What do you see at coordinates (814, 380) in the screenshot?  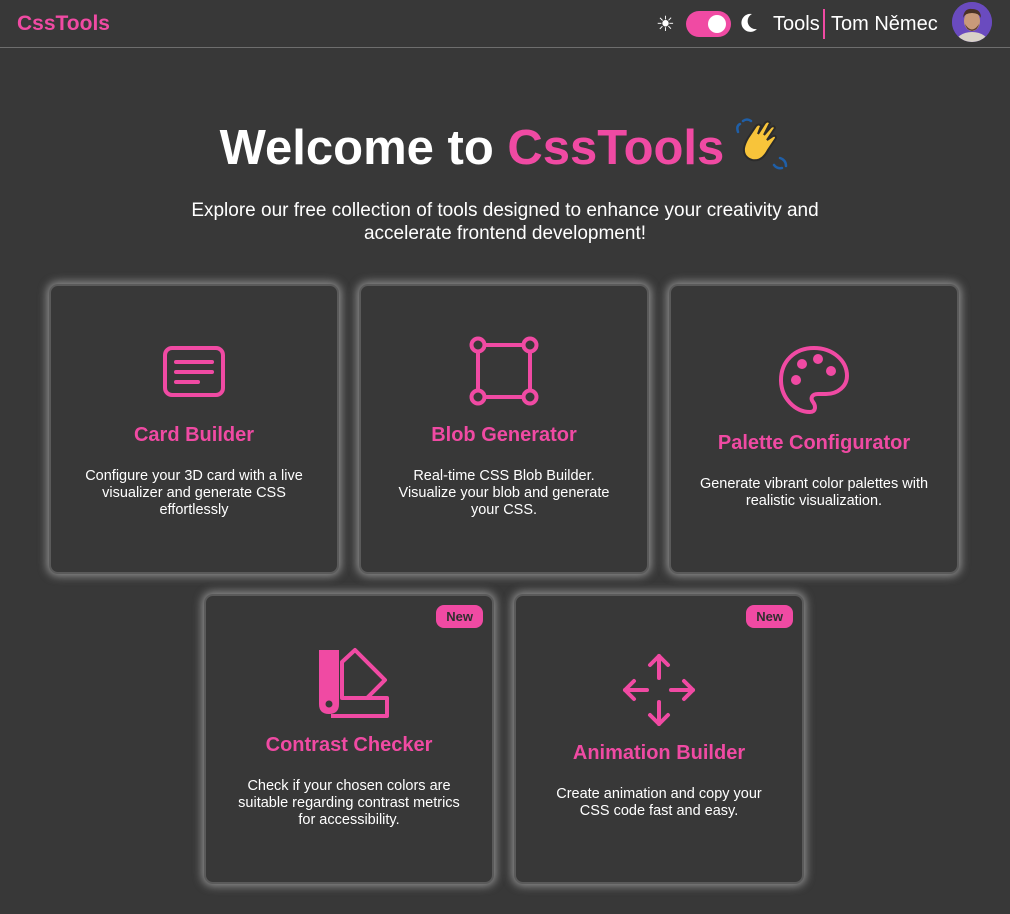 I see `palette-icon` at bounding box center [814, 380].